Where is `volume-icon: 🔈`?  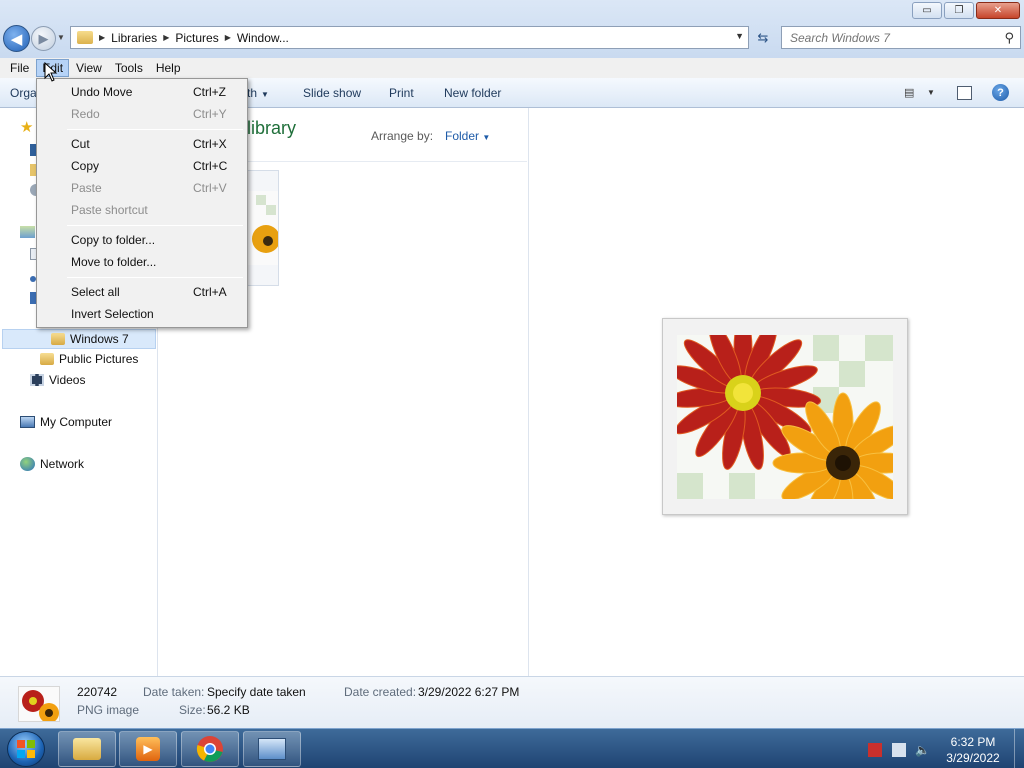 volume-icon: 🔈 is located at coordinates (922, 750).